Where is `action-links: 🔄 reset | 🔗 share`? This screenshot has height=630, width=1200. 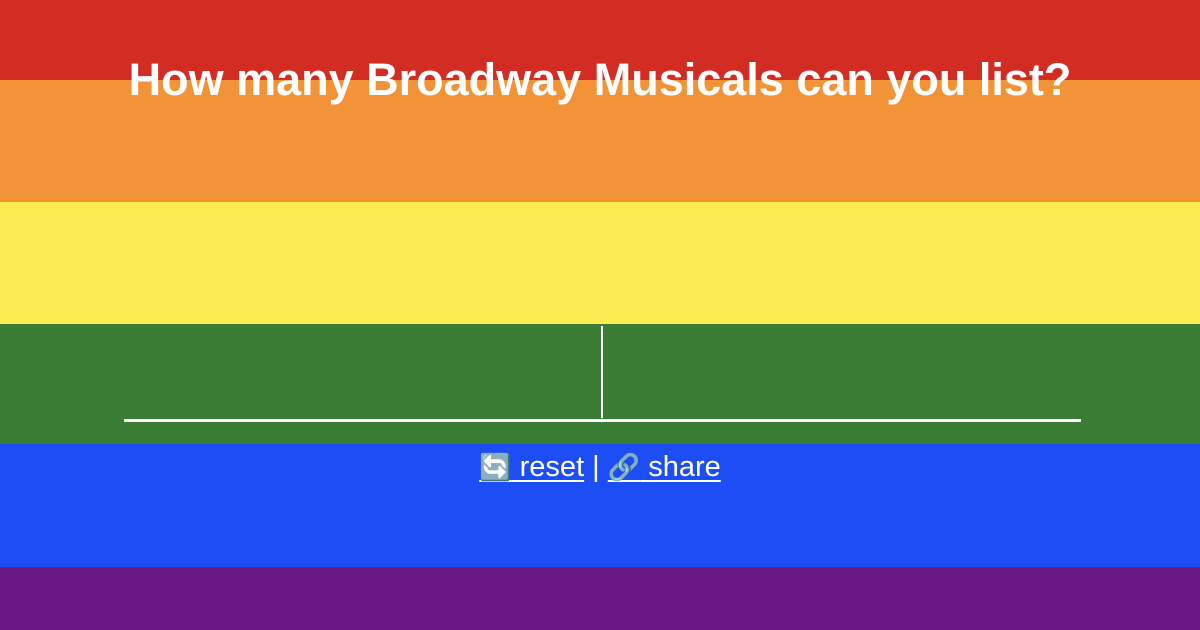 action-links: 🔄 reset | 🔗 share is located at coordinates (600, 467).